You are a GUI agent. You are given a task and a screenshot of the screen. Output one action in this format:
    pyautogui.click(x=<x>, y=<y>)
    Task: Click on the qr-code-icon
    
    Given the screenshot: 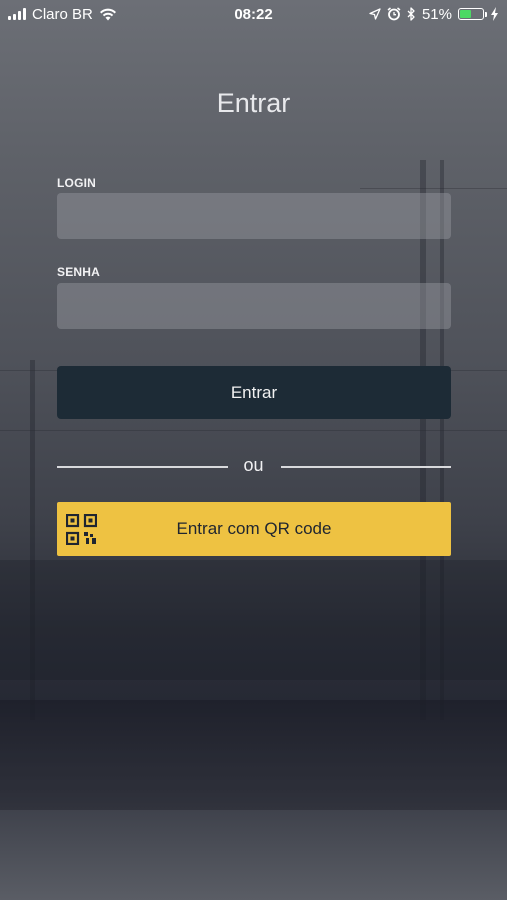 What is the action you would take?
    pyautogui.click(x=81, y=529)
    